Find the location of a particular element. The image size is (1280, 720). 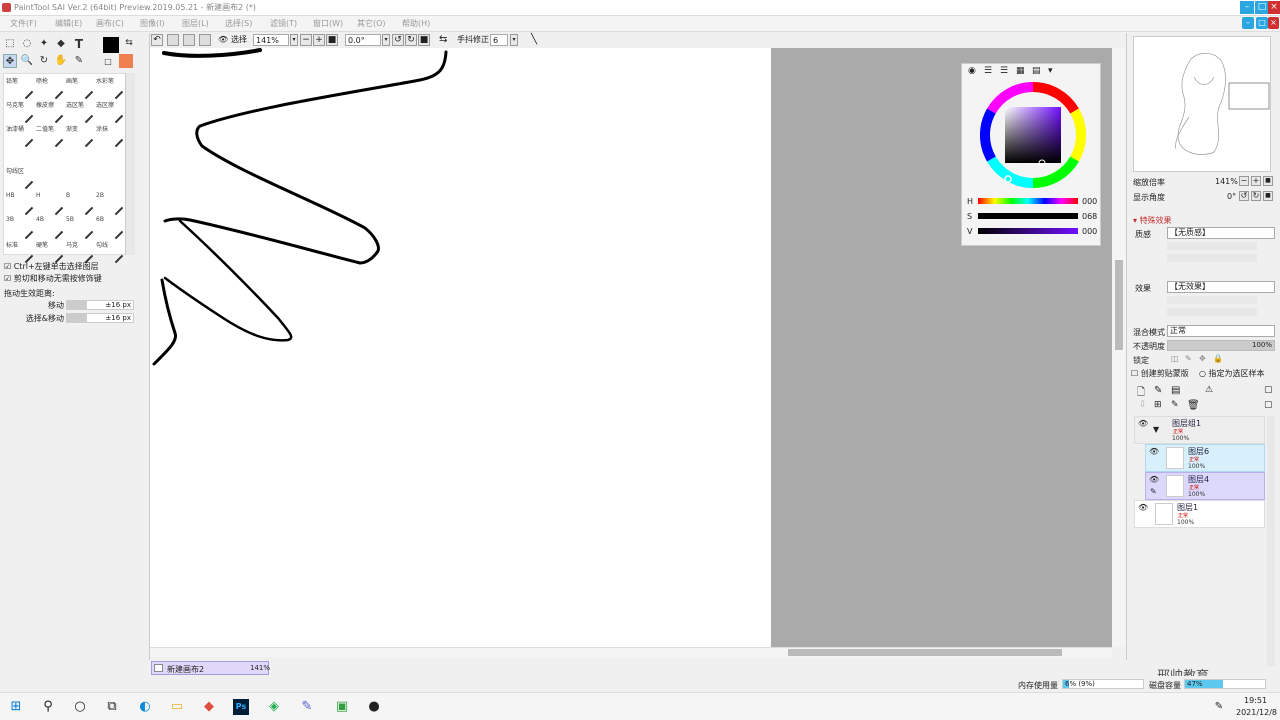

nav-zoom-reset-button: ■ is located at coordinates (1268, 181).